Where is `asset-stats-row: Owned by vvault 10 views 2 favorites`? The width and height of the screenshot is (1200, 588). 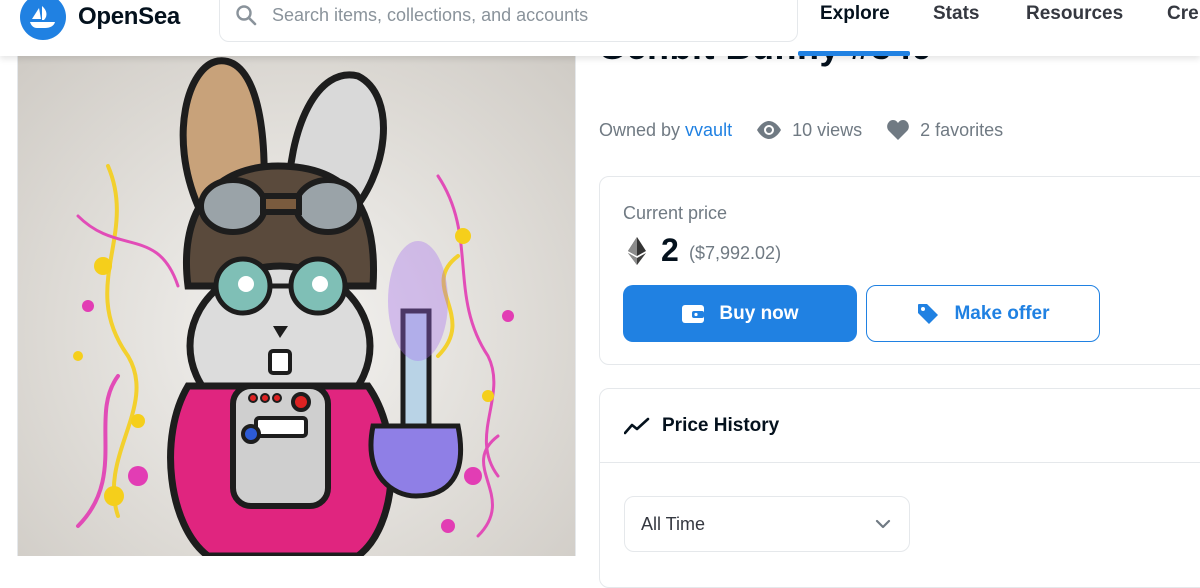
asset-stats-row: Owned by vvault 10 views 2 favorites is located at coordinates (801, 130).